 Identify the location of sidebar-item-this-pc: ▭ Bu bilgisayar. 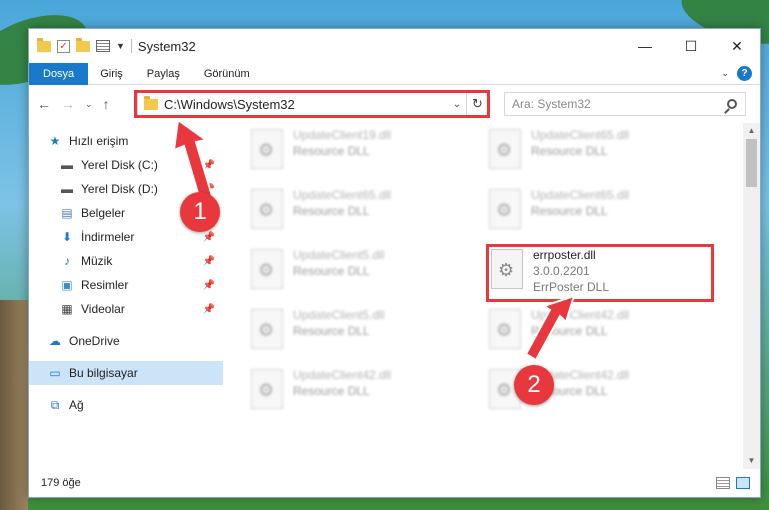
(126, 373).